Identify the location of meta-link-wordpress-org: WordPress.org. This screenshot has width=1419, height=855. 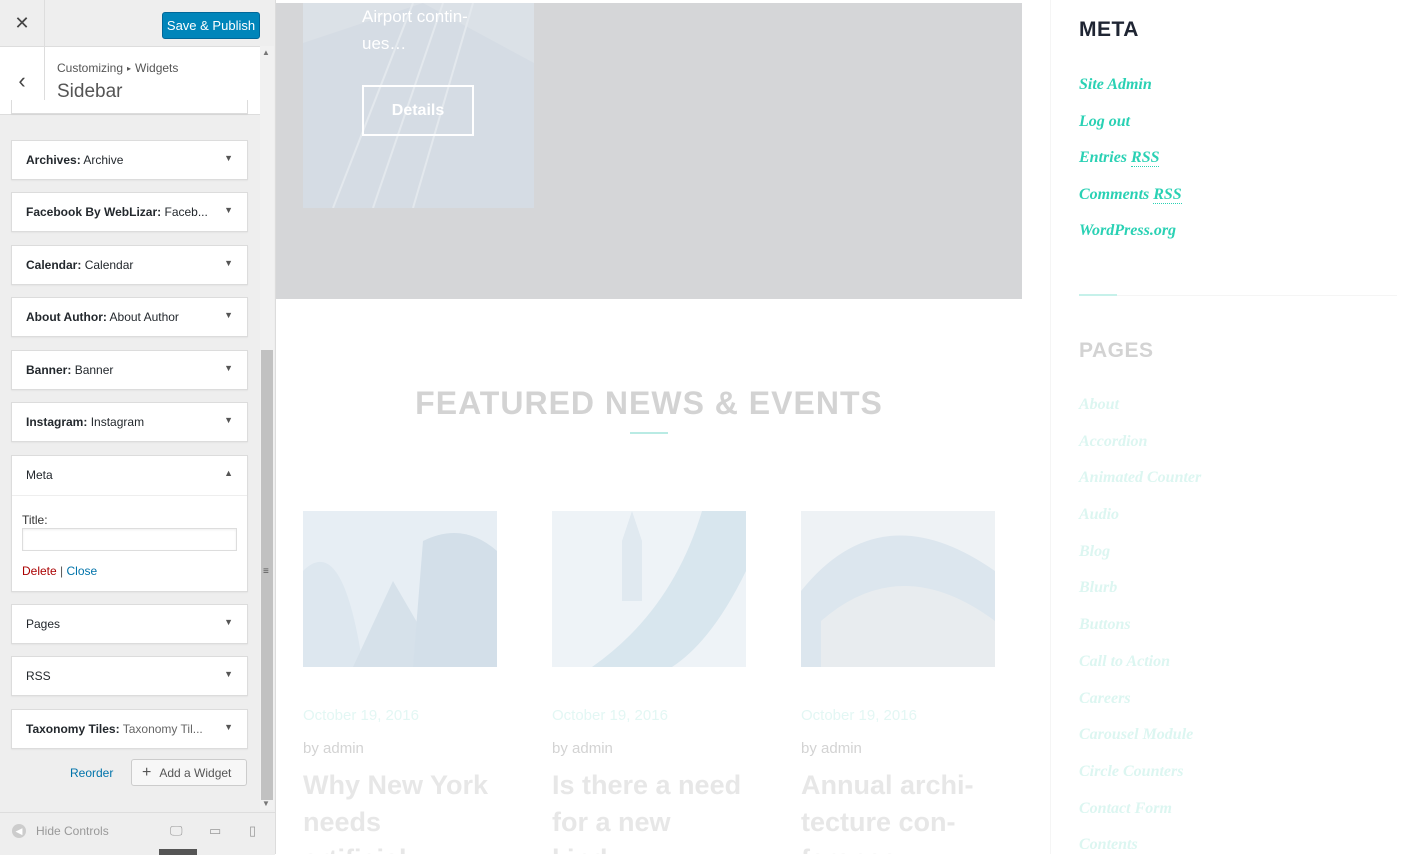
(1130, 240).